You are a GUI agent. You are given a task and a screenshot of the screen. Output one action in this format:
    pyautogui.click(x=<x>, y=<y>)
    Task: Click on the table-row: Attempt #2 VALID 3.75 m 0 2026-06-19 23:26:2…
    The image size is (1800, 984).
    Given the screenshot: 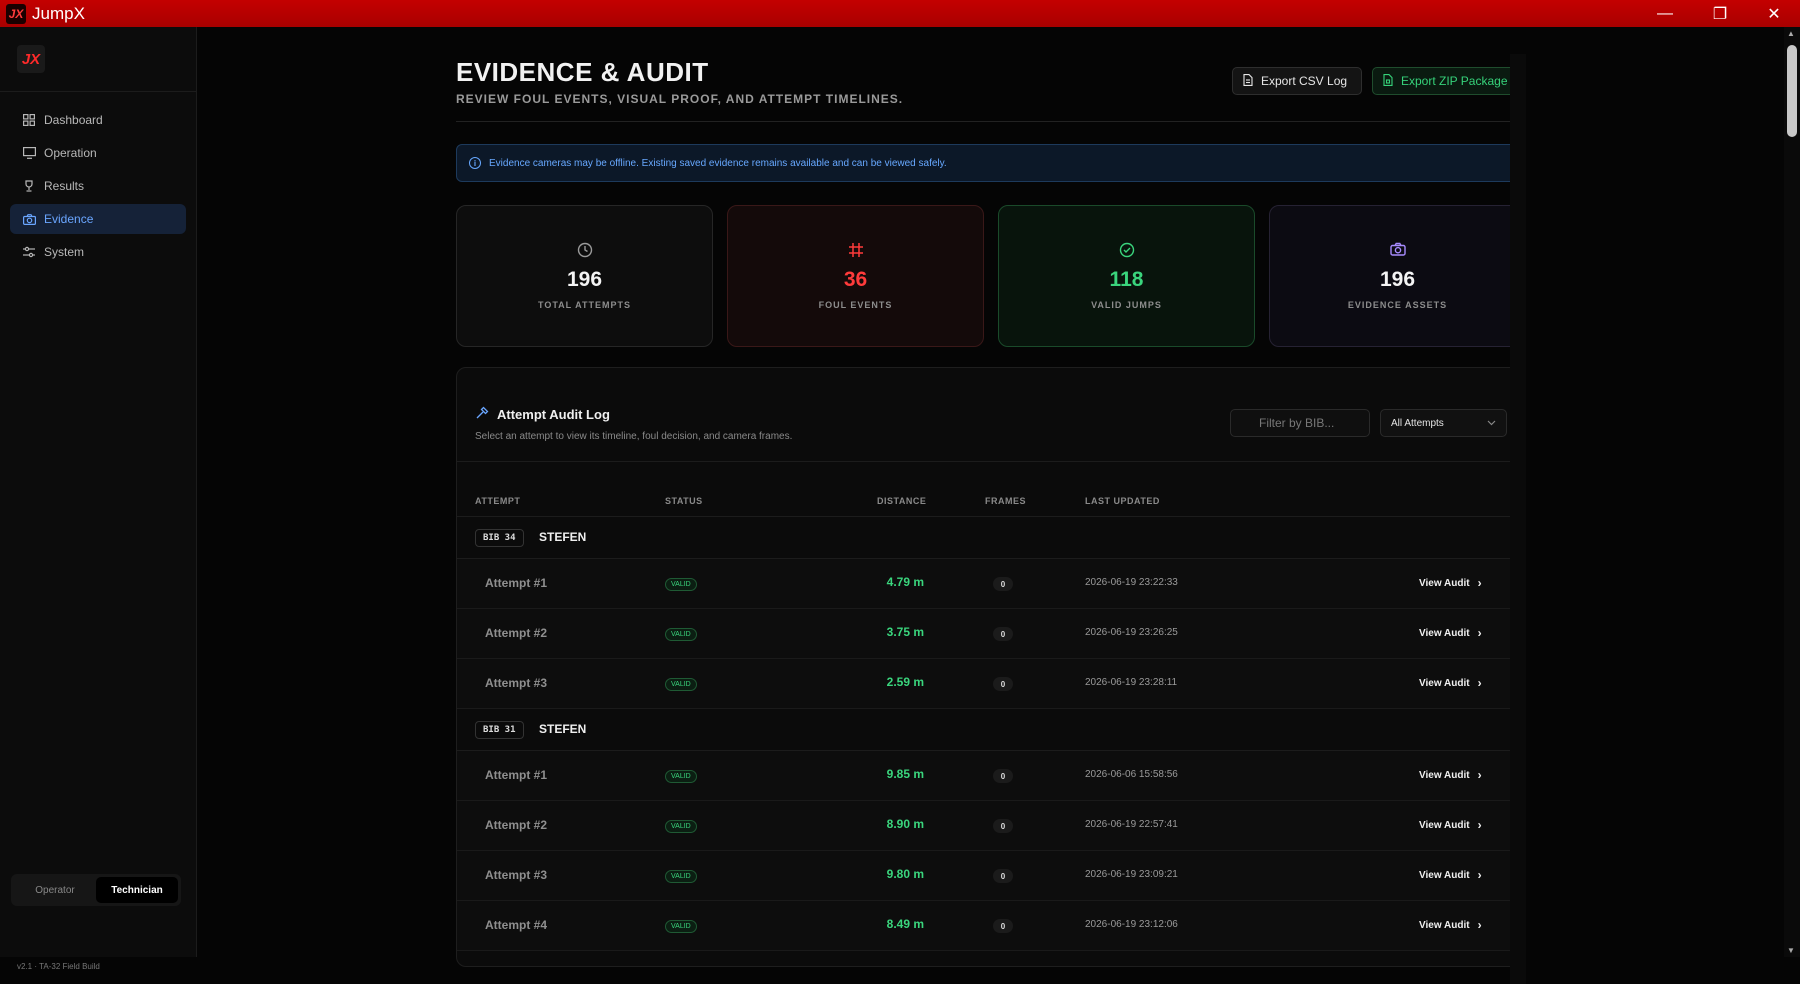 What is the action you would take?
    pyautogui.click(x=991, y=634)
    